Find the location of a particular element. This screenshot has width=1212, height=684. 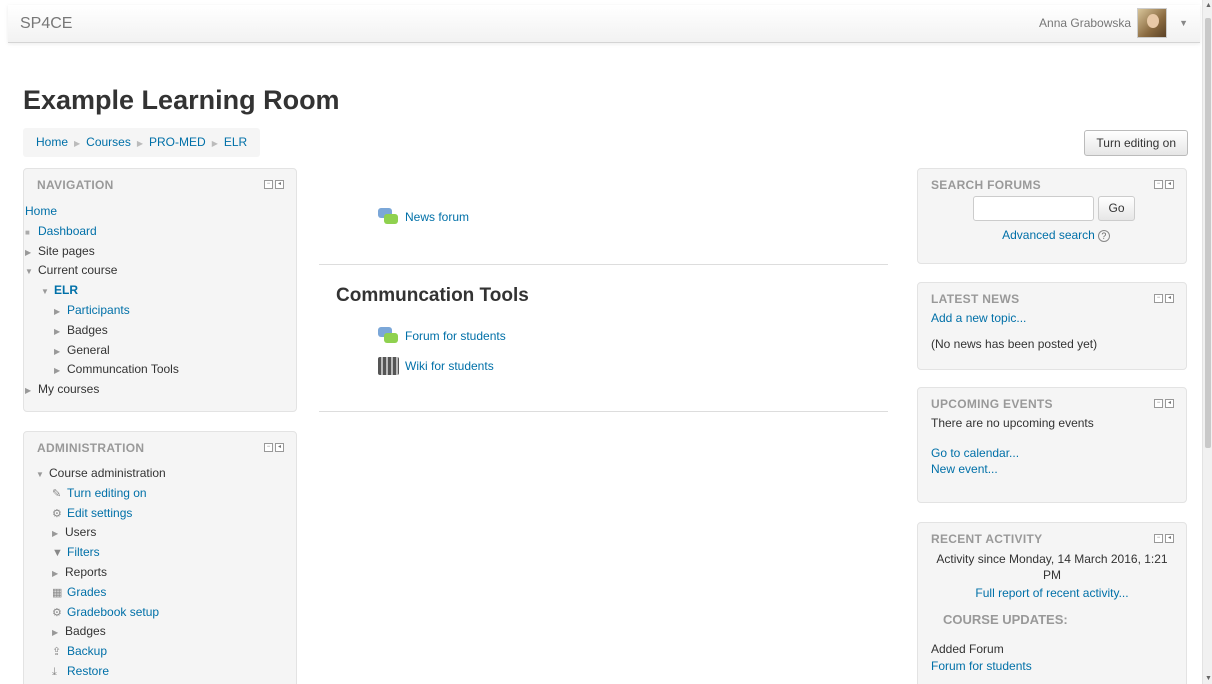

breadcrumb-home: Home is located at coordinates (52, 142).